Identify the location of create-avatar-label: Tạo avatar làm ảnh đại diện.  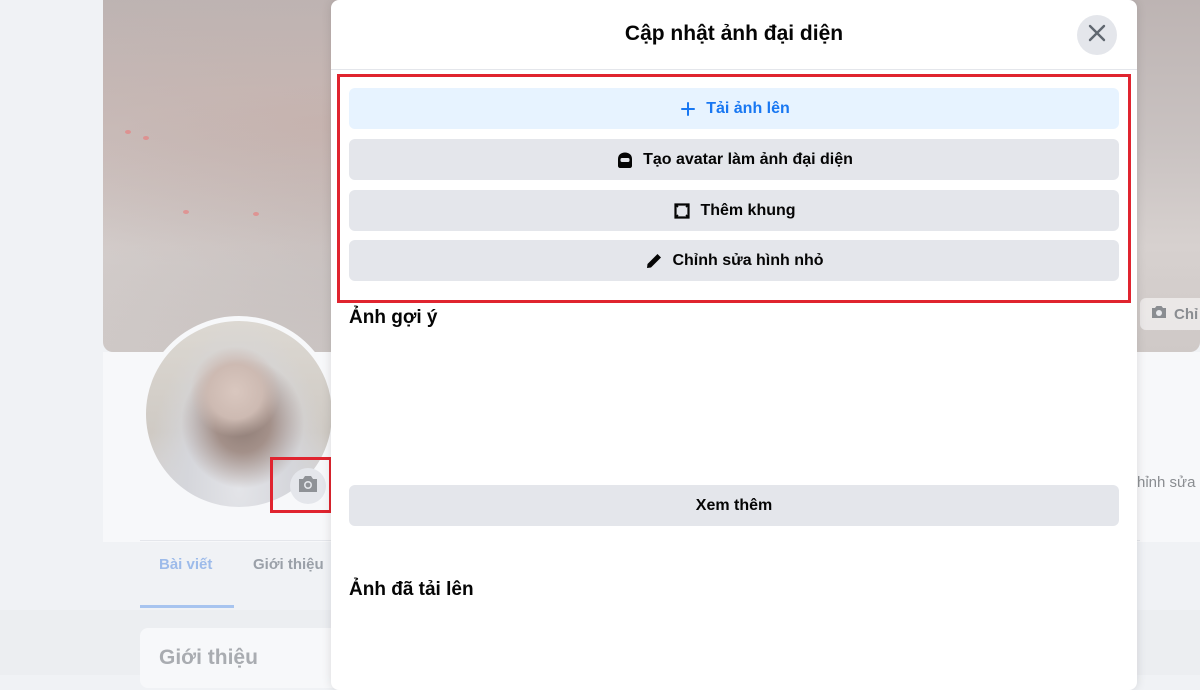
(748, 159).